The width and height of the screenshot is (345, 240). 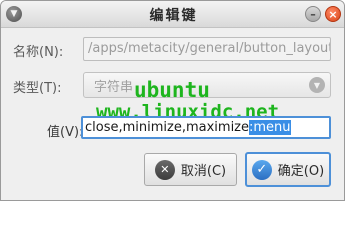 I want to click on name-field: /apps/metacity/general/button_layout, so click(x=207, y=49).